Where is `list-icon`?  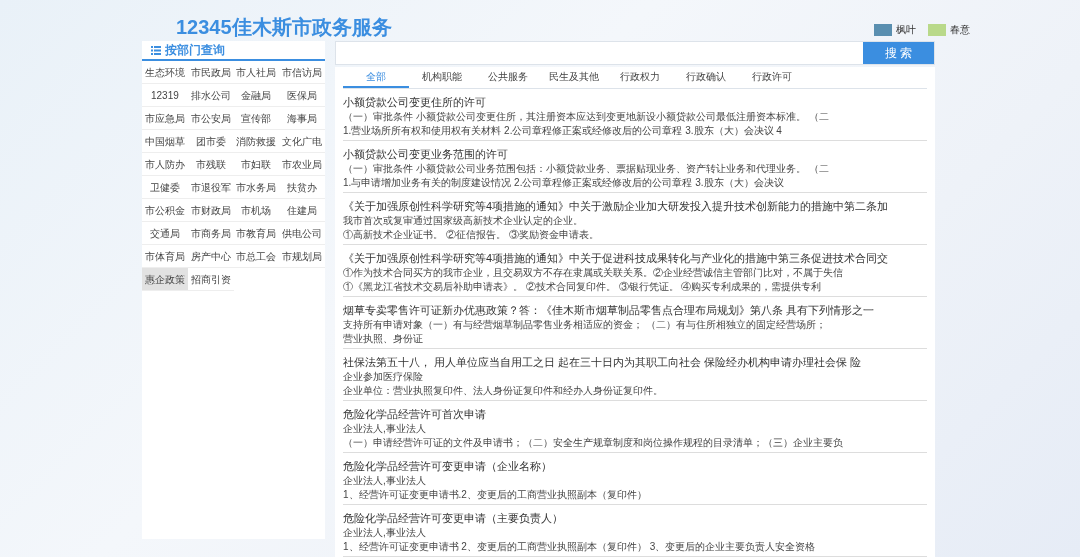
list-icon is located at coordinates (156, 50).